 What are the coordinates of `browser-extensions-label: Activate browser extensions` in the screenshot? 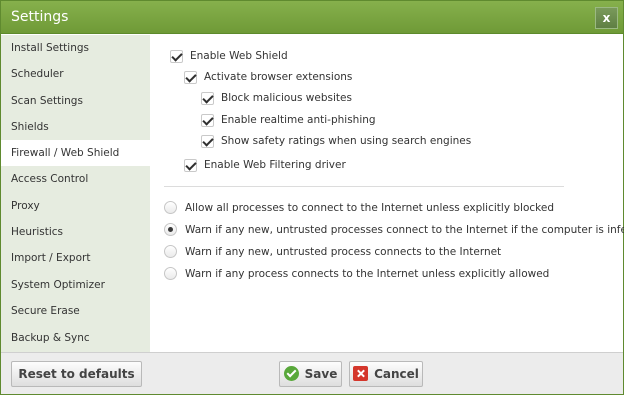 It's located at (278, 77).